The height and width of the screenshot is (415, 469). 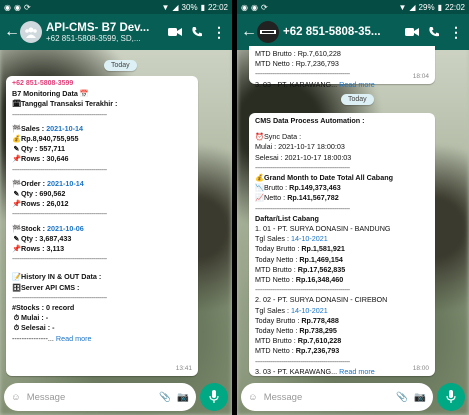 I want to click on prev-mtd-netto: MTD Netto : Rp.7,236,793, so click(x=297, y=64).